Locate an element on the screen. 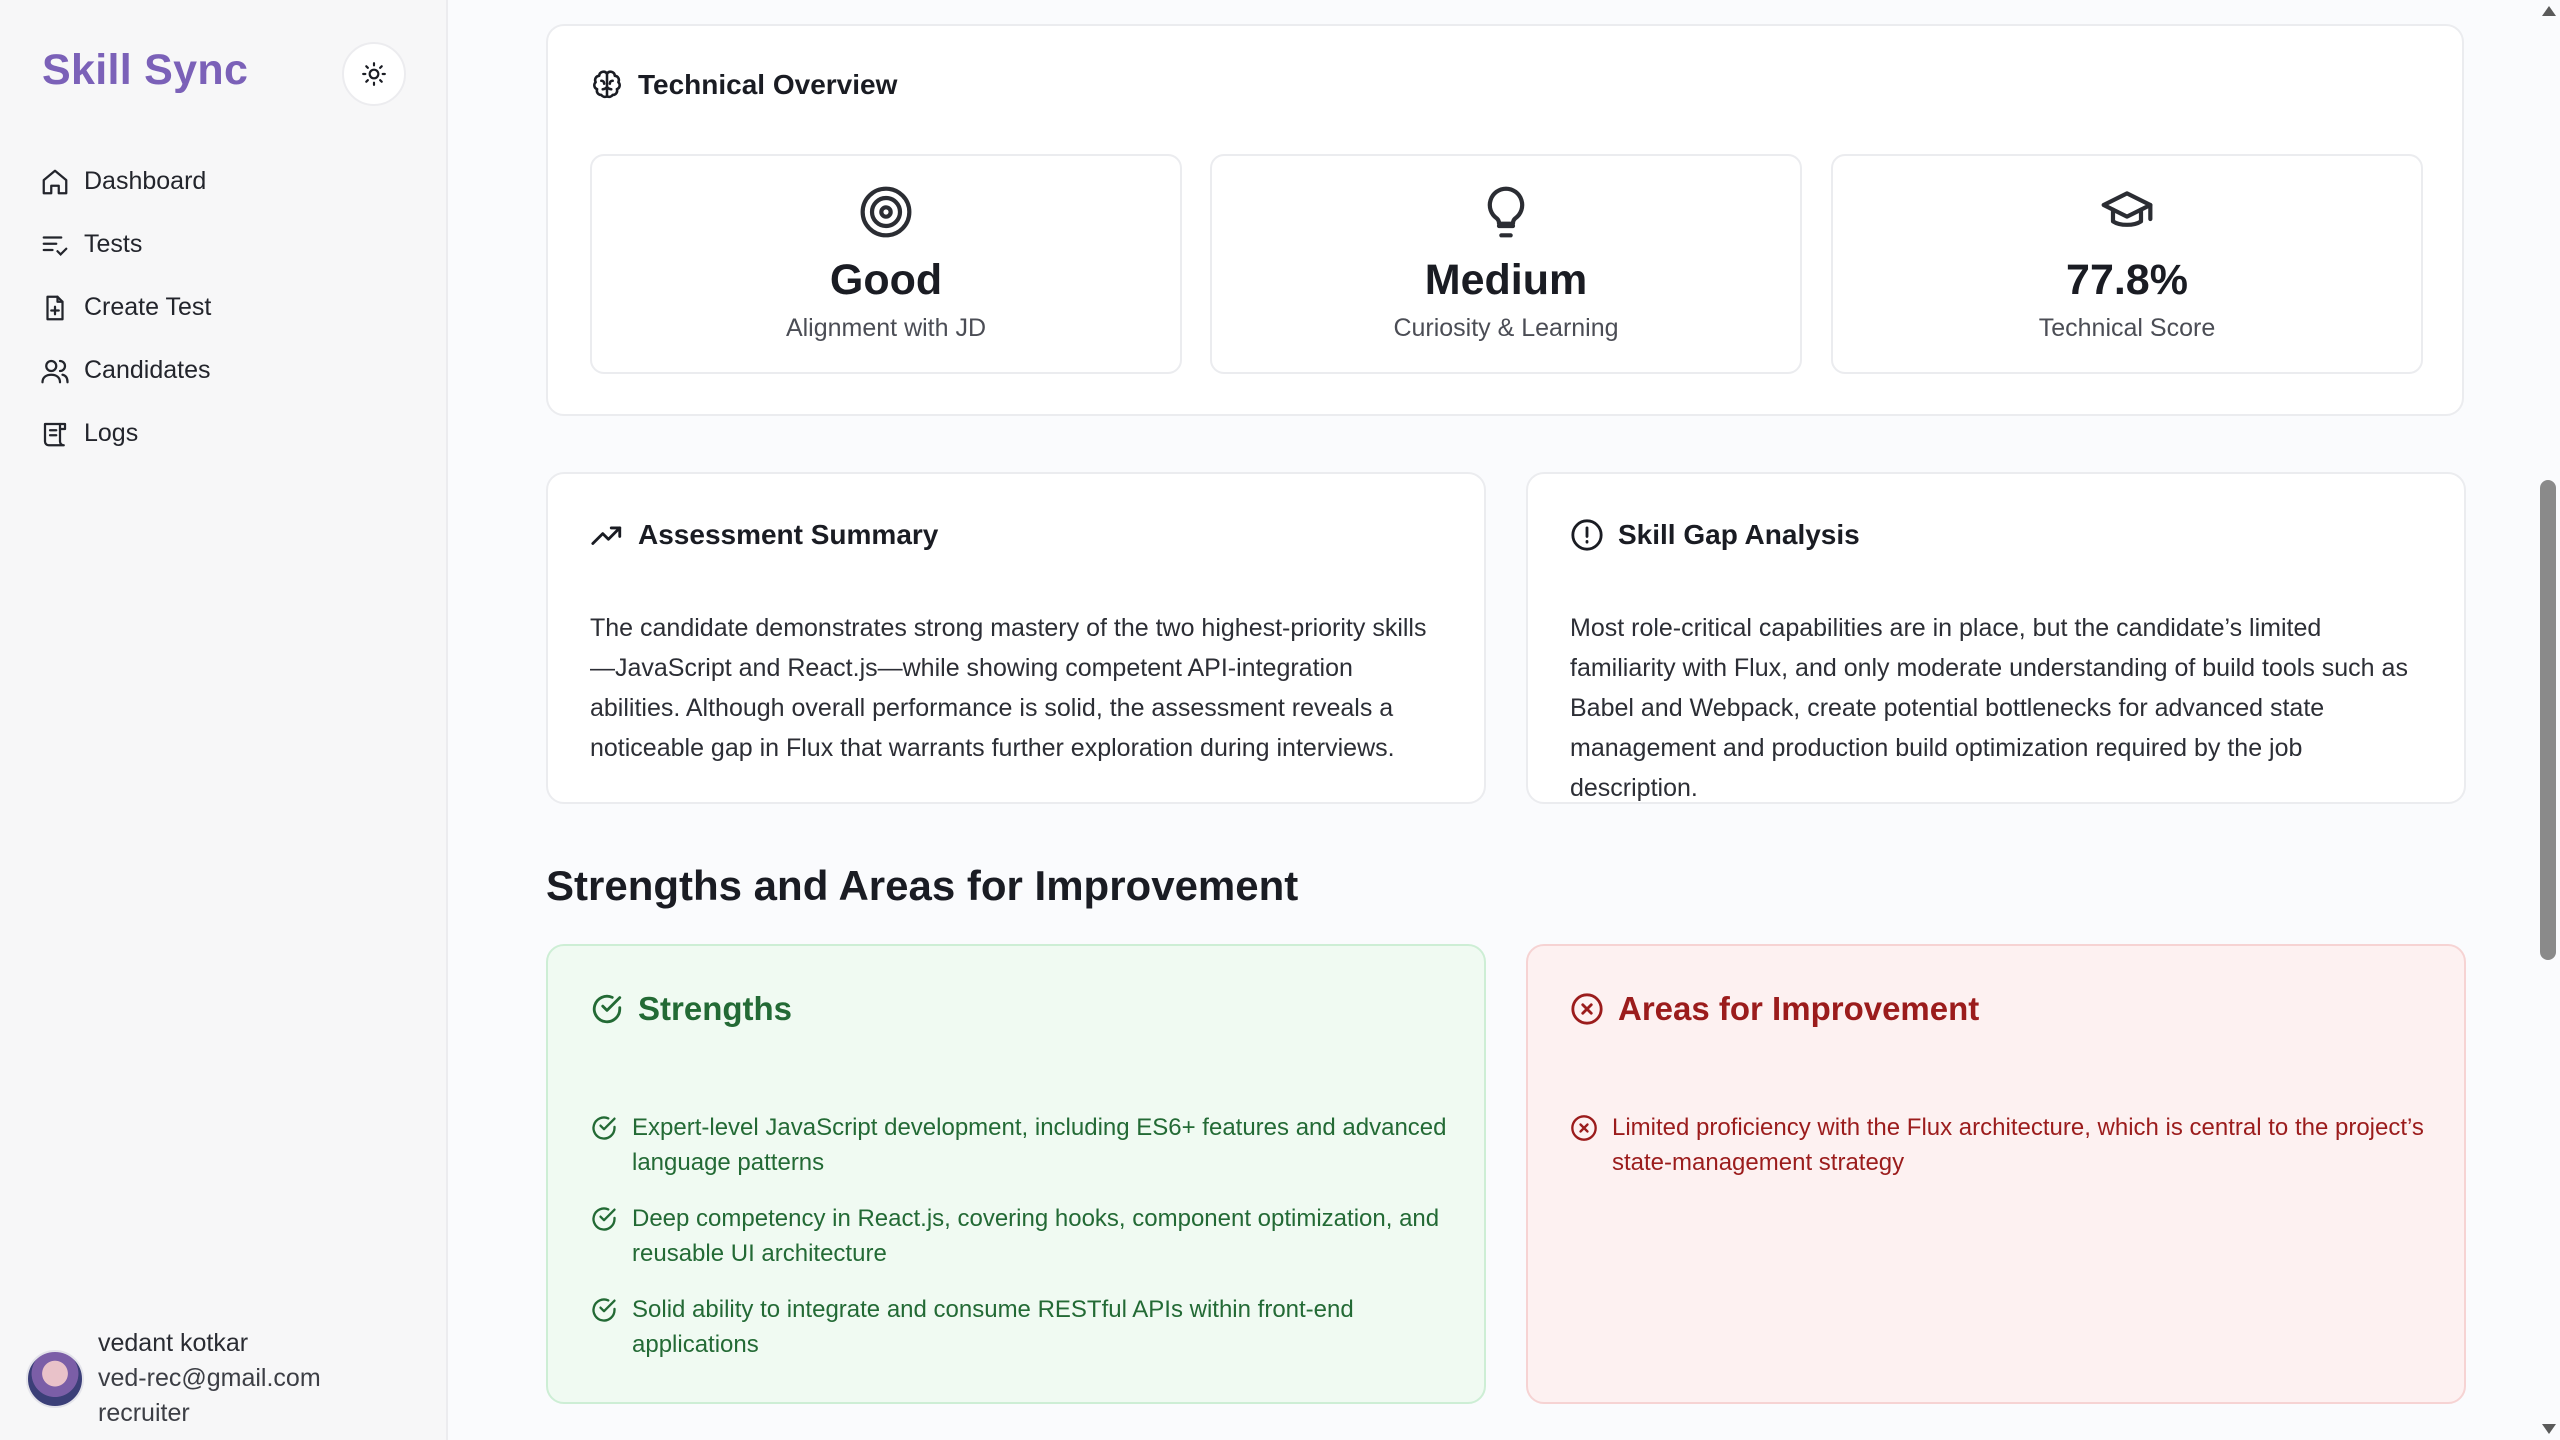  home-icon is located at coordinates (55, 181).